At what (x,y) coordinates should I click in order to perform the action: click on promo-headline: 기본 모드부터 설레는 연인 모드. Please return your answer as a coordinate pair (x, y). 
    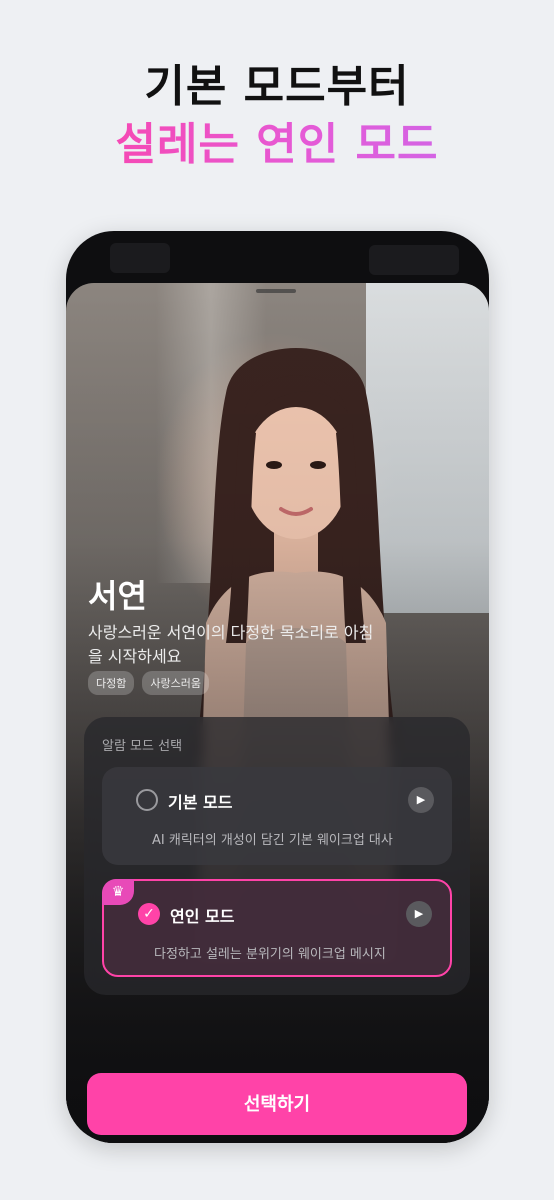
    Looking at the image, I should click on (277, 116).